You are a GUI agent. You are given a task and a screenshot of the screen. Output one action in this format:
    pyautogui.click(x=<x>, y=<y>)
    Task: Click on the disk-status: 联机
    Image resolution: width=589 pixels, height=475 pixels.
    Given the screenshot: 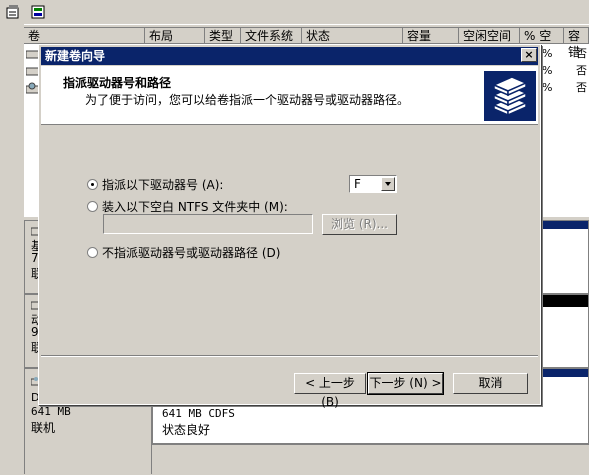 What is the action you would take?
    pyautogui.click(x=43, y=428)
    